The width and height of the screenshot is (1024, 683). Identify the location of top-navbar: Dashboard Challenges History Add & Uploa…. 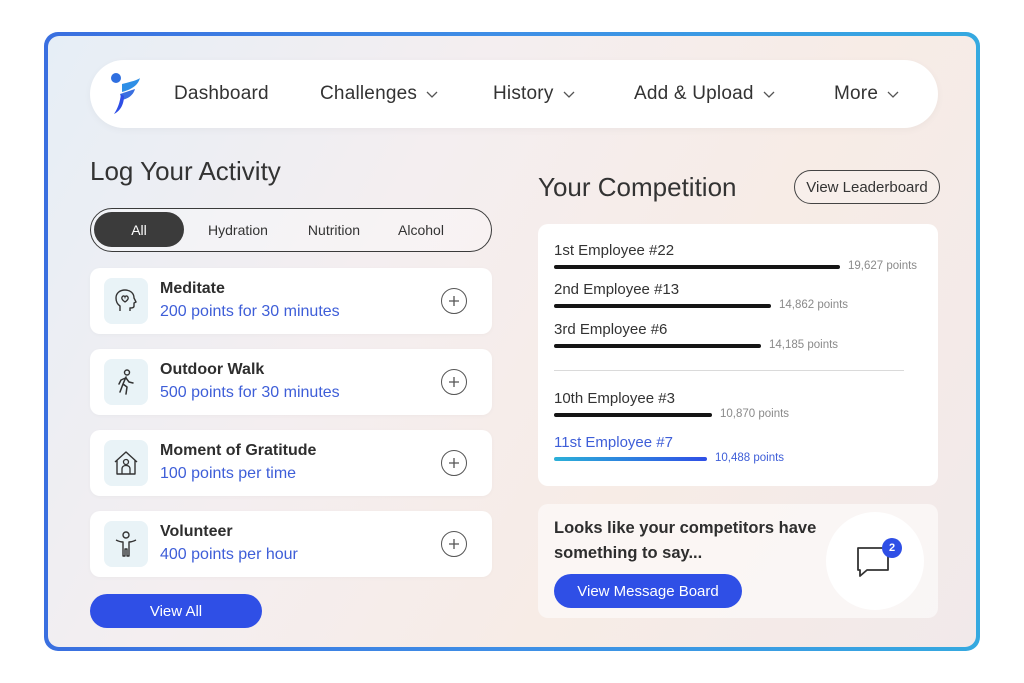
(514, 94).